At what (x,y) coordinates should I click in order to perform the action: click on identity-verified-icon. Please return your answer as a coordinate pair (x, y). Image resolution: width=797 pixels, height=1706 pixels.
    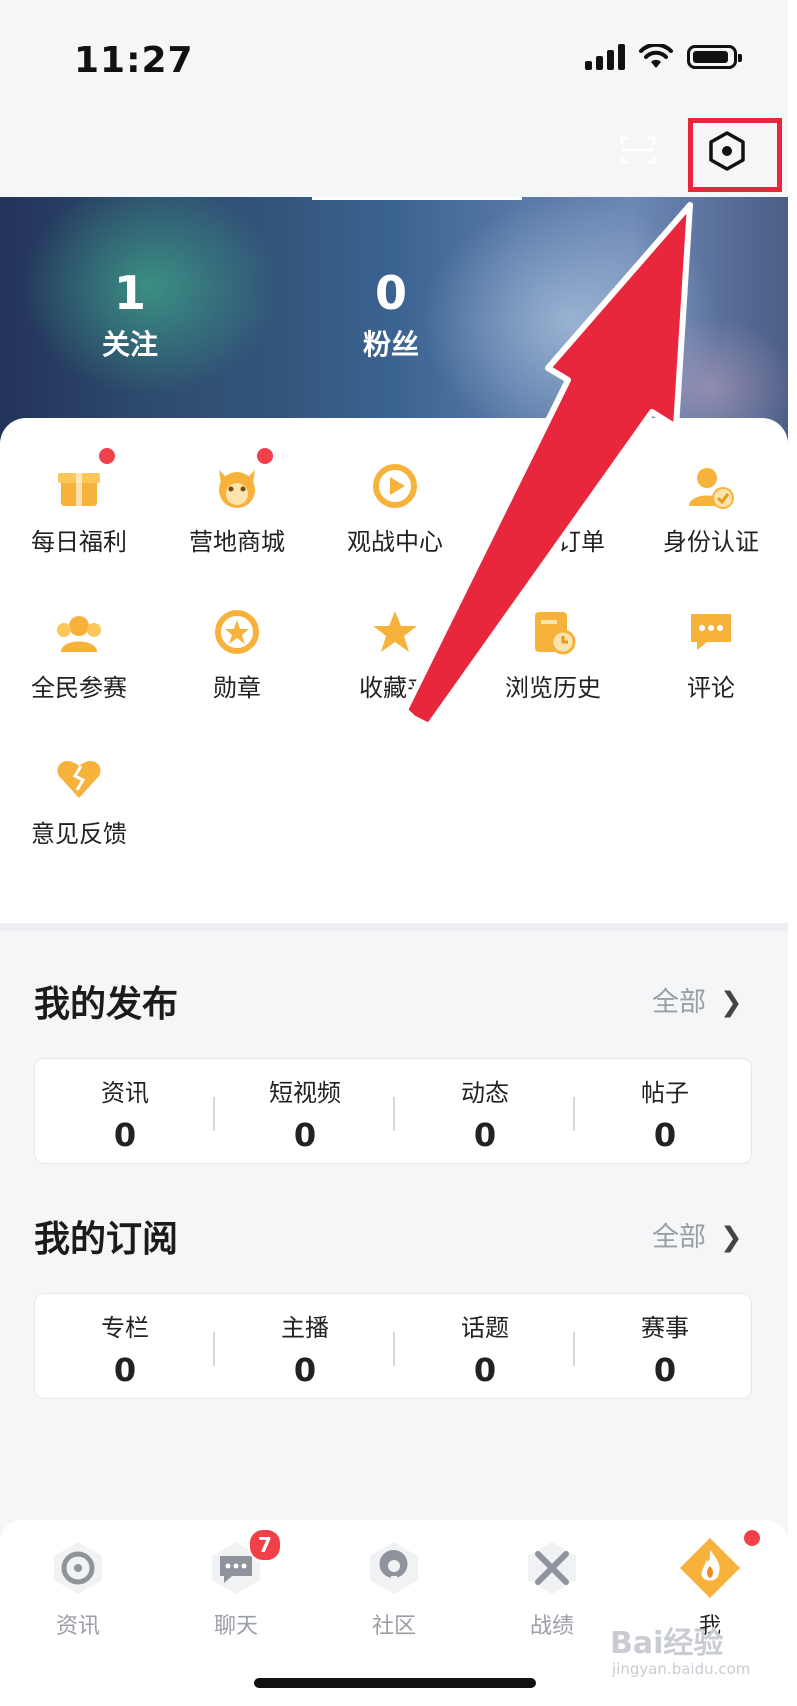
    Looking at the image, I should click on (711, 486).